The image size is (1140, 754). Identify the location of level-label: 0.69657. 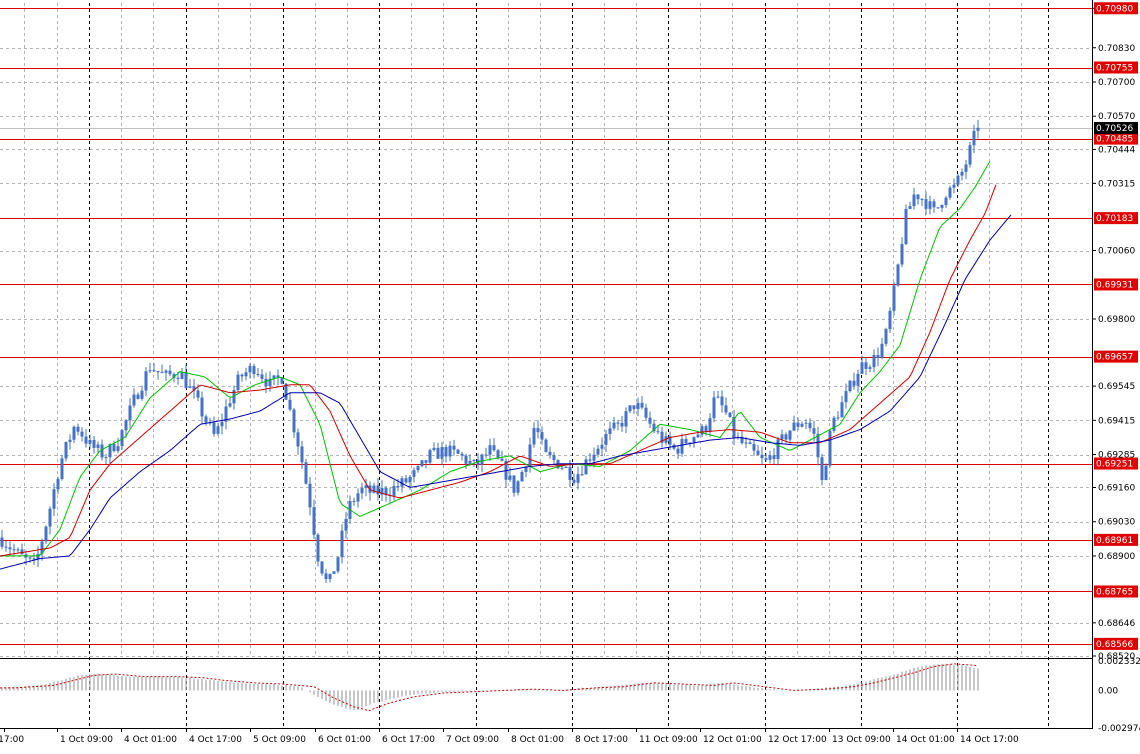
(1114, 358).